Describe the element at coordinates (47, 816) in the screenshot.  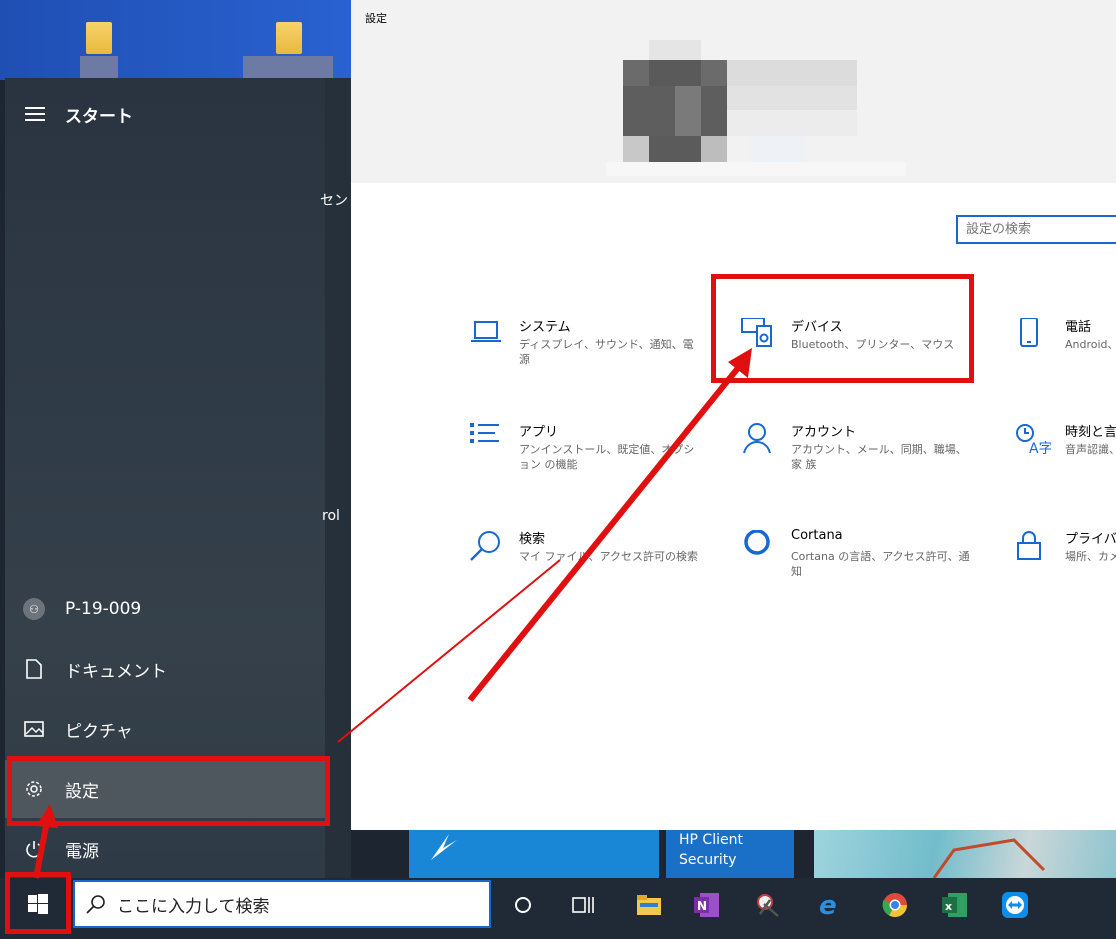
I see `arrowhead-settings` at that location.